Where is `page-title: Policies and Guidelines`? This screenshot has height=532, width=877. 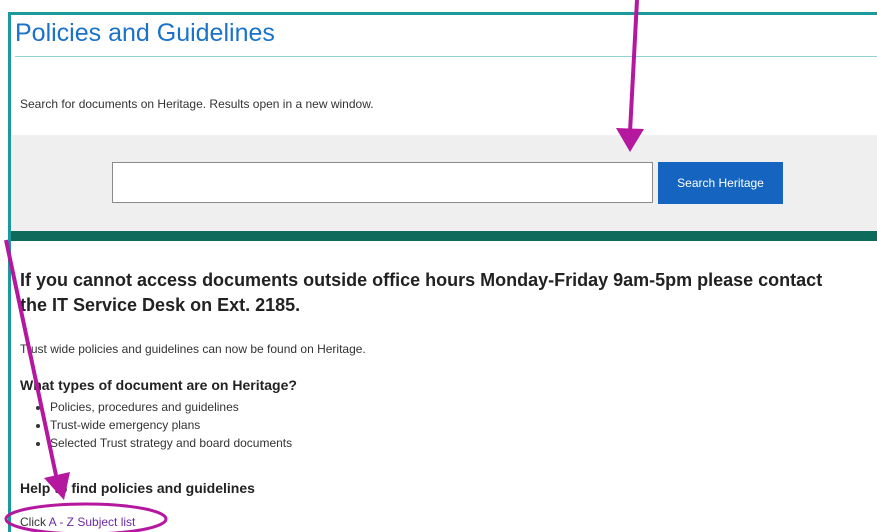
page-title: Policies and Guidelines is located at coordinates (145, 33).